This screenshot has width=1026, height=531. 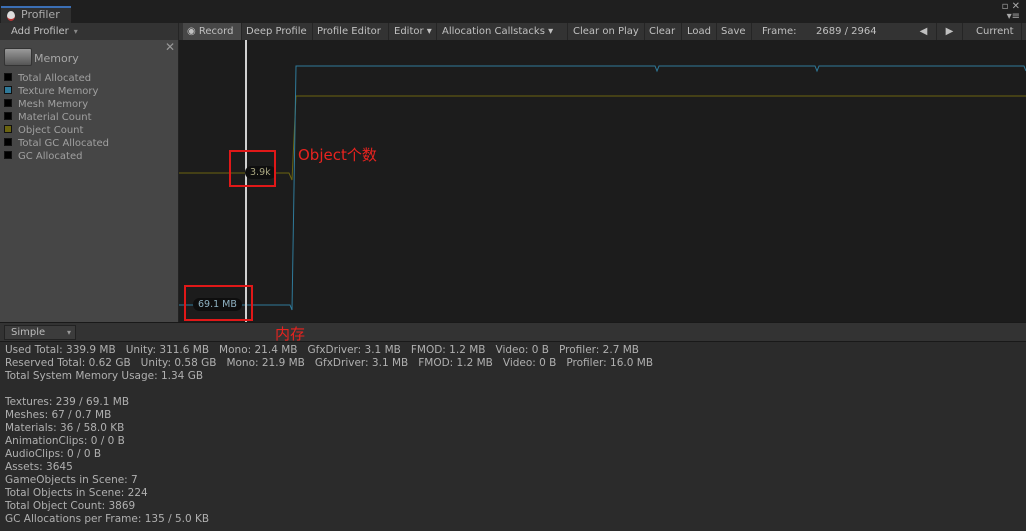 What do you see at coordinates (607, 31) in the screenshot?
I see `clear-on-play-button: Clear on Play` at bounding box center [607, 31].